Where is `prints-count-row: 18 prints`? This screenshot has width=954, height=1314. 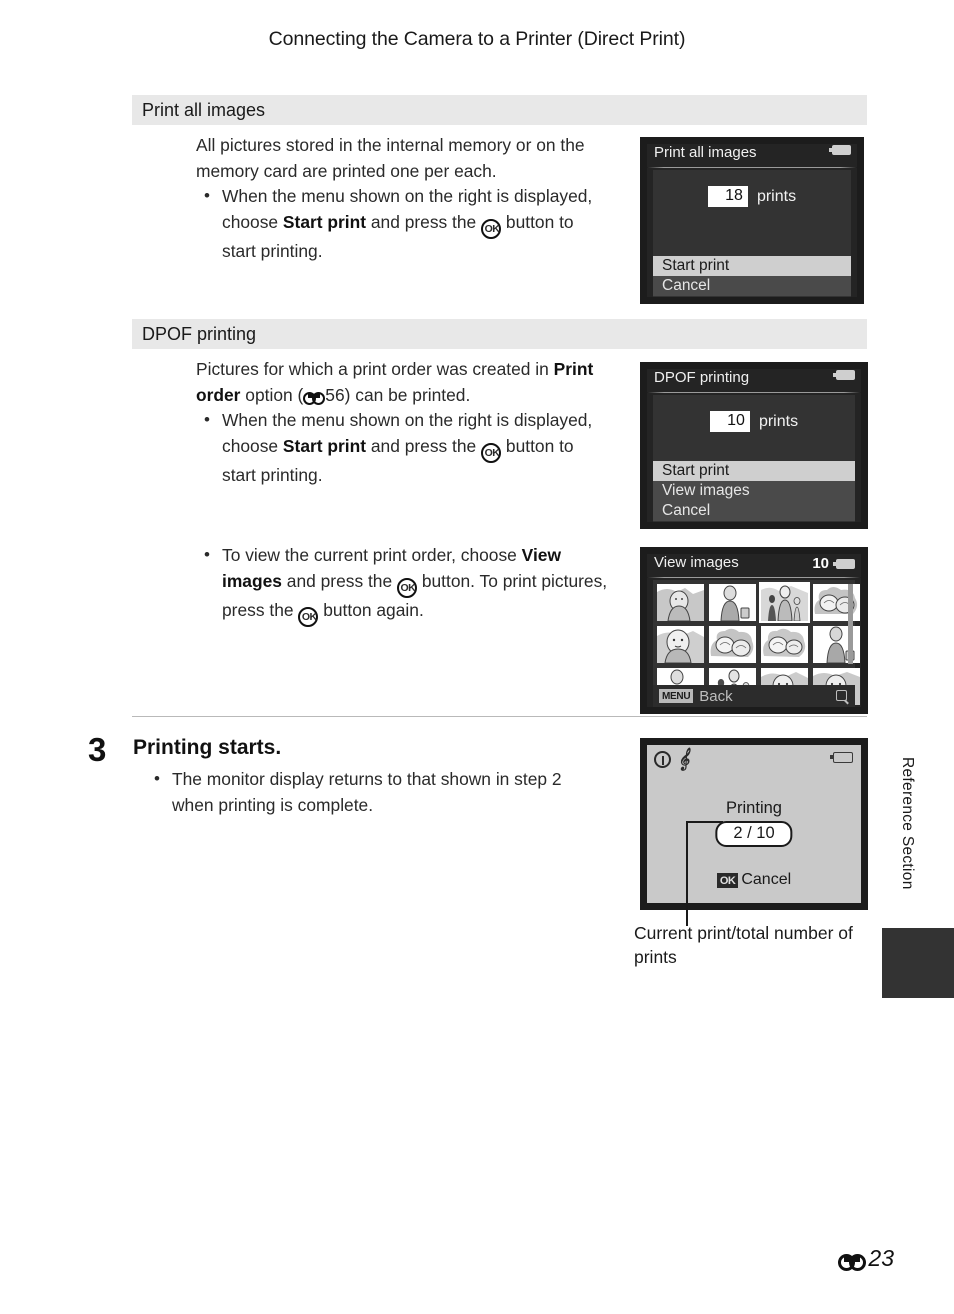
prints-count-row: 18 prints is located at coordinates (752, 196).